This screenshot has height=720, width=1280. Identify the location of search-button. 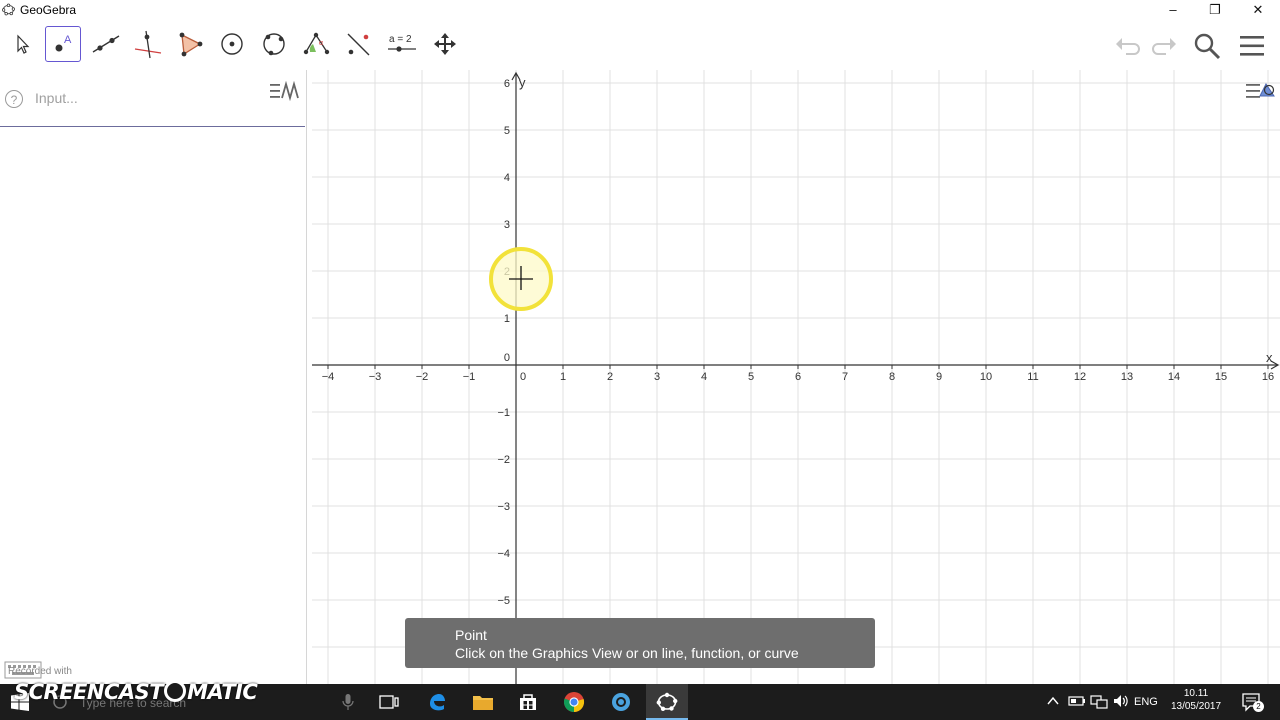
(1207, 46).